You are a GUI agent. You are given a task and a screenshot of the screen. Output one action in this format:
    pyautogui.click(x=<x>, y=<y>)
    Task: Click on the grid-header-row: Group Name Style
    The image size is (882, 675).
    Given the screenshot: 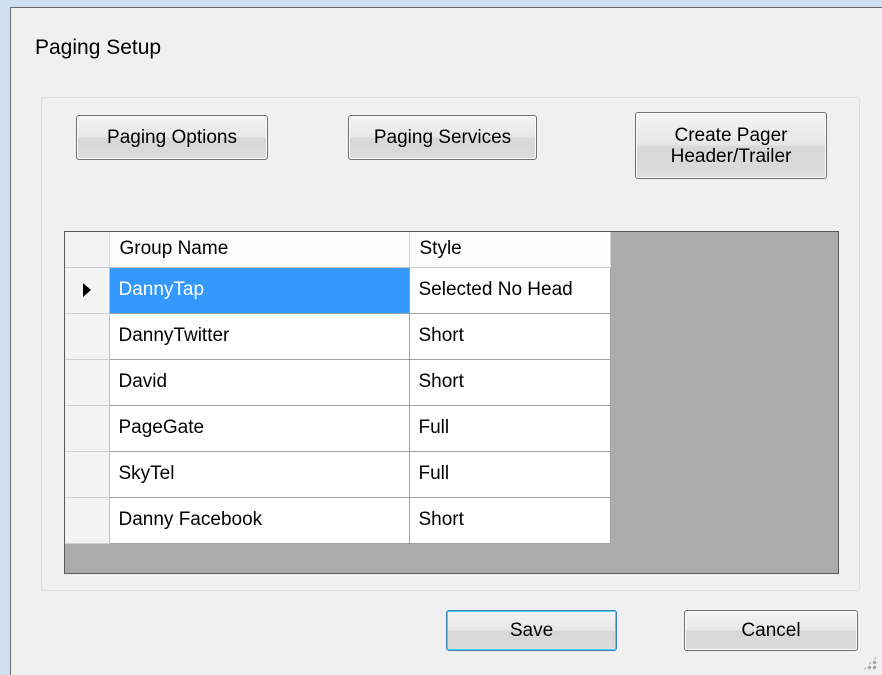 What is the action you would take?
    pyautogui.click(x=338, y=250)
    